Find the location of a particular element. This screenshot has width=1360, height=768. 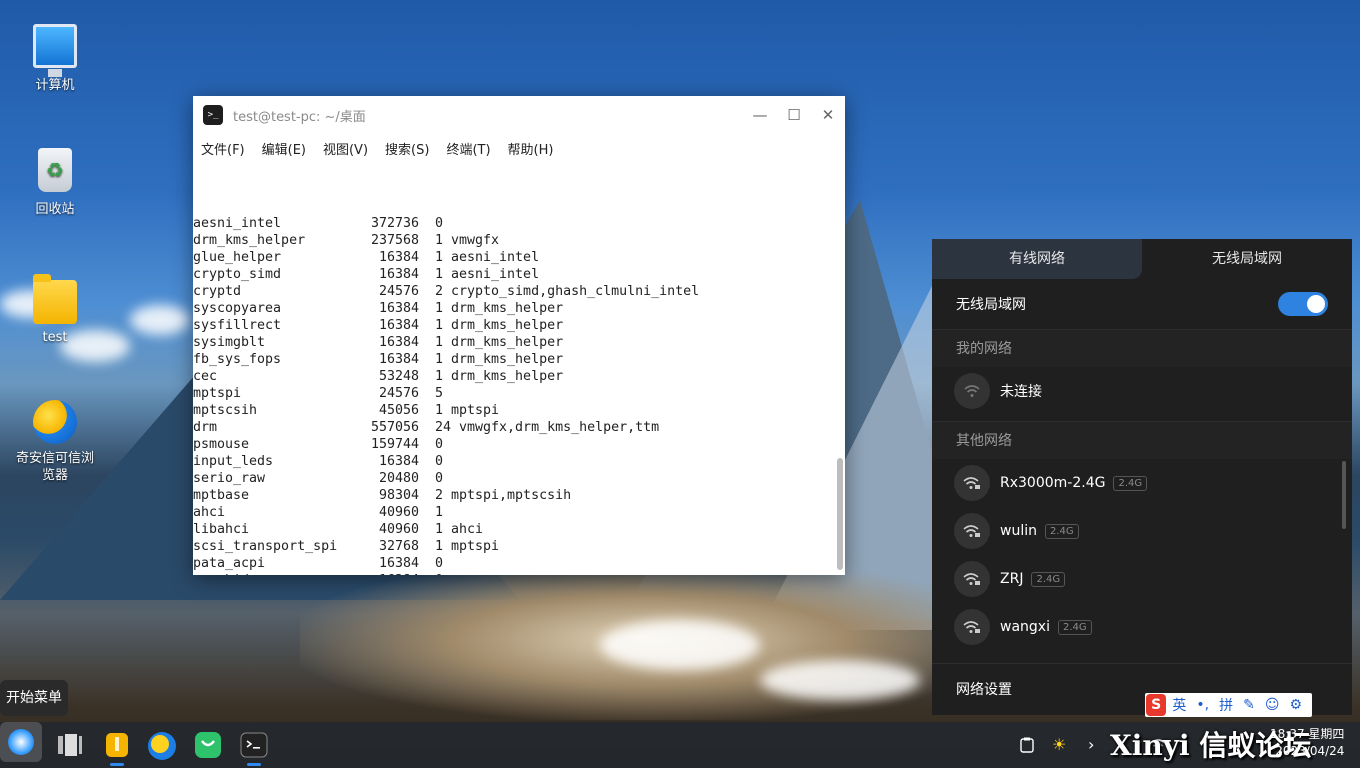

module-name: sysfillrect is located at coordinates (237, 325).